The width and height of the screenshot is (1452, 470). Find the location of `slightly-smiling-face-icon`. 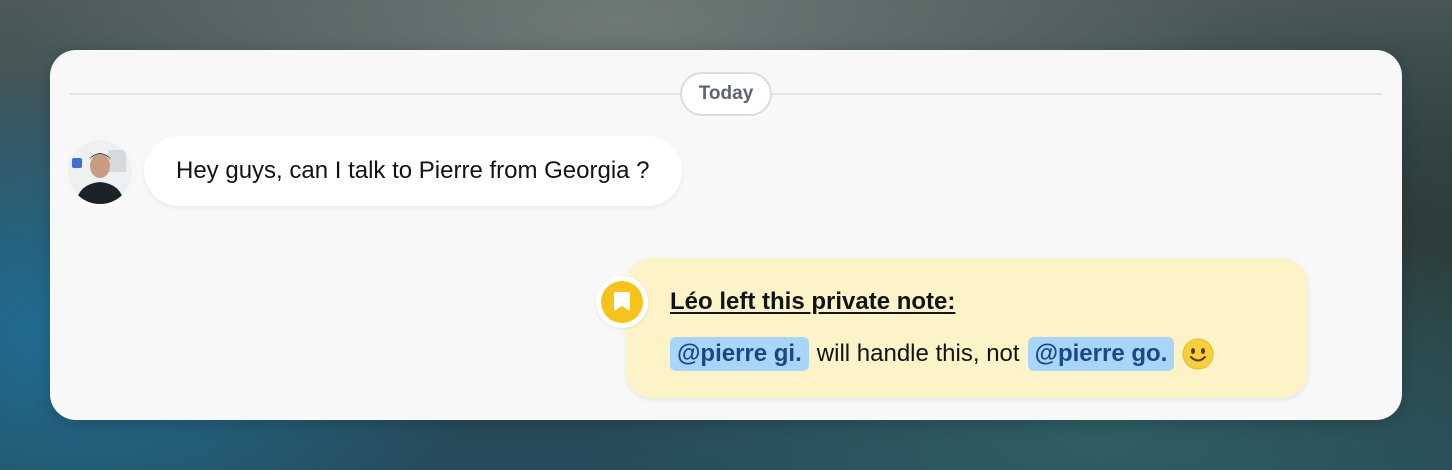

slightly-smiling-face-icon is located at coordinates (1198, 354).